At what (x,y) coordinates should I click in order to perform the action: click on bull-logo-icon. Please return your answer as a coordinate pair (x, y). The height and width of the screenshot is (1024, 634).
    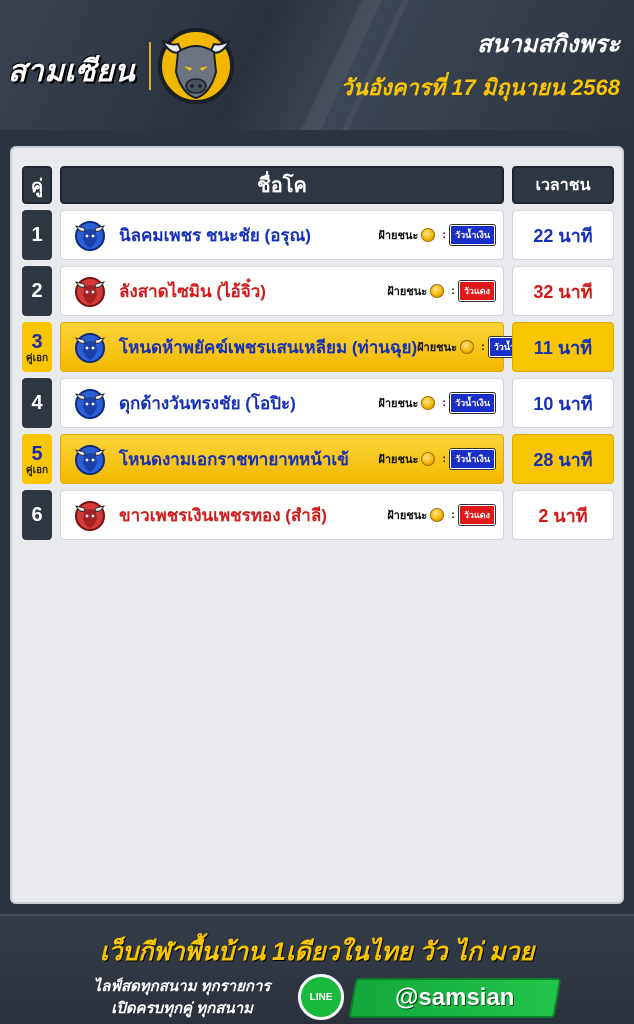
    Looking at the image, I should click on (196, 66).